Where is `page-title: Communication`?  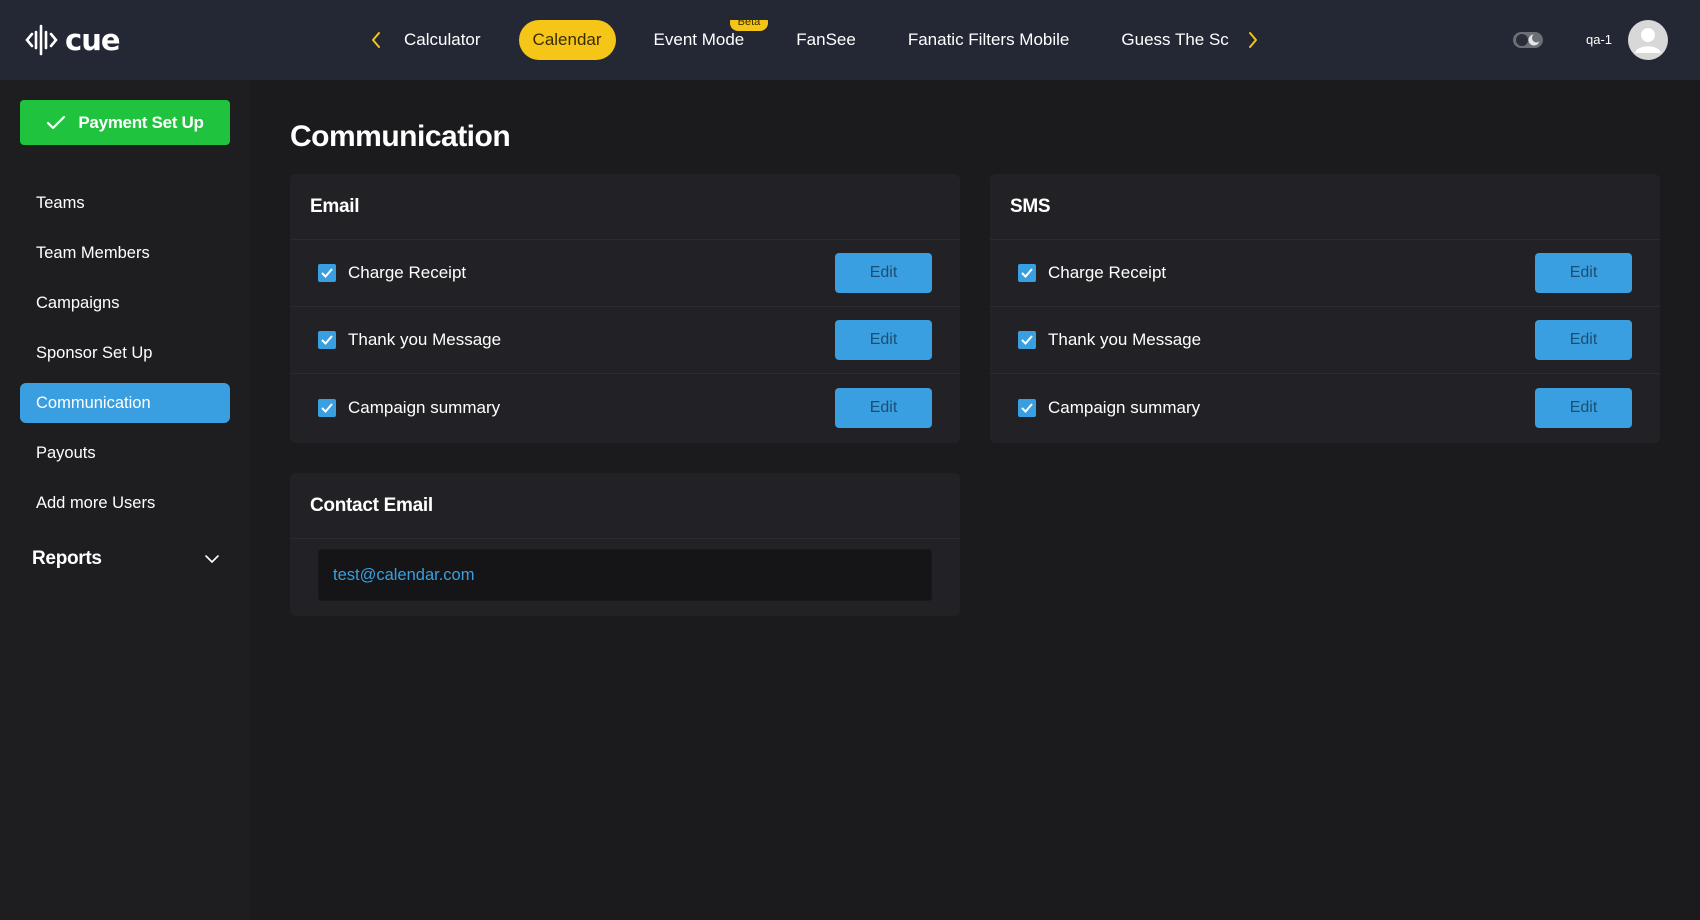
page-title: Communication is located at coordinates (400, 136).